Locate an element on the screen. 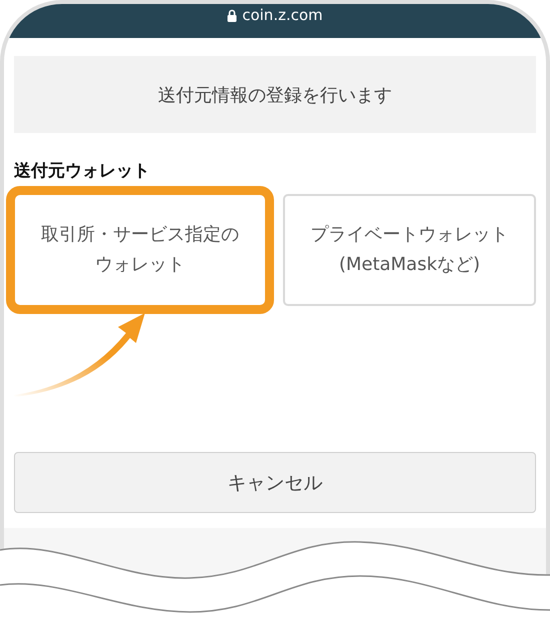 The image size is (550, 632). info-message: 送付元情報の登録を行います is located at coordinates (275, 94).